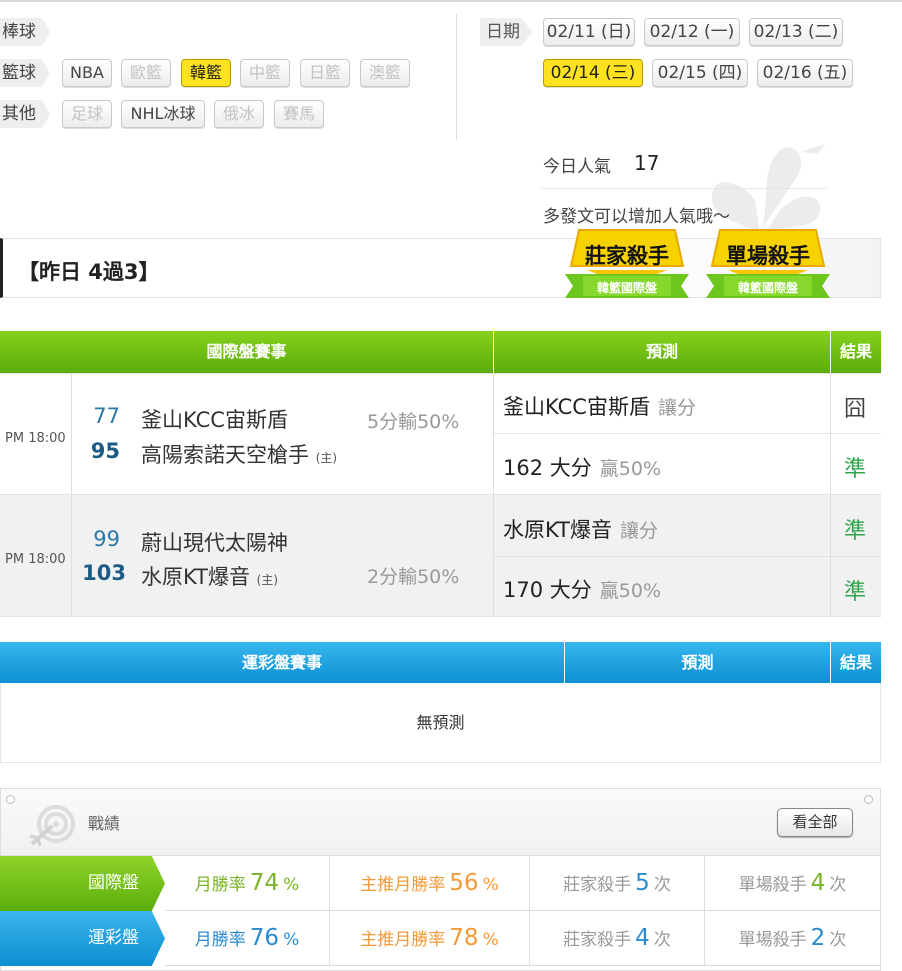 The height and width of the screenshot is (971, 902). What do you see at coordinates (247, 938) in the screenshot?
I see `monthly-win-rate: 月勝率 76%` at bounding box center [247, 938].